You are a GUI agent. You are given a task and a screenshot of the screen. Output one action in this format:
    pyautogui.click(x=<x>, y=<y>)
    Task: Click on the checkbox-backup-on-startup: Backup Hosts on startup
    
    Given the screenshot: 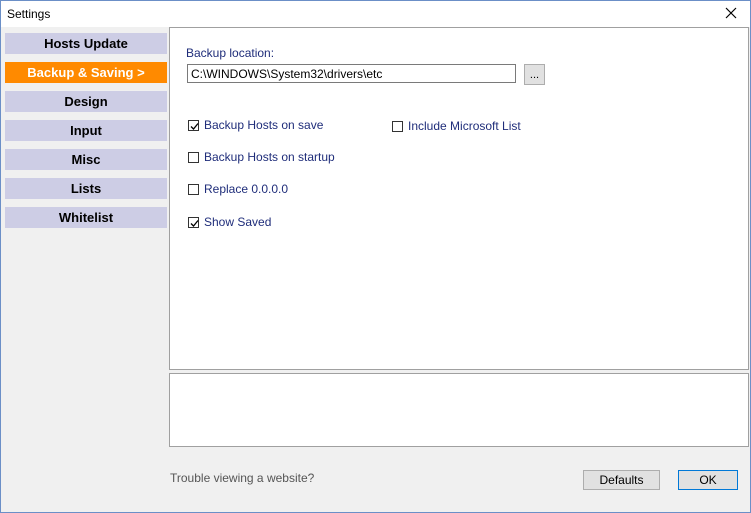 What is the action you would take?
    pyautogui.click(x=261, y=157)
    